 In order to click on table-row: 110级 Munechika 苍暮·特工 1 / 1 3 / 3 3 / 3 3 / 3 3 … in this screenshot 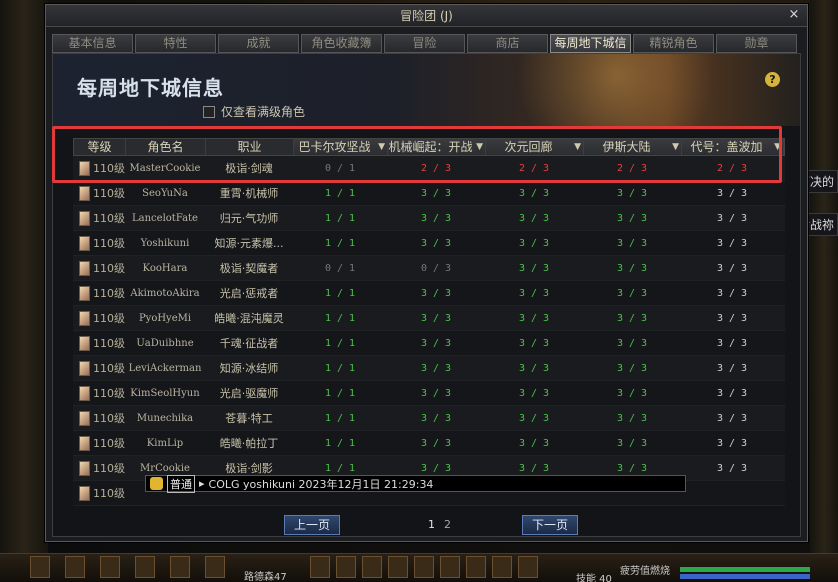, I will do `click(429, 418)`.